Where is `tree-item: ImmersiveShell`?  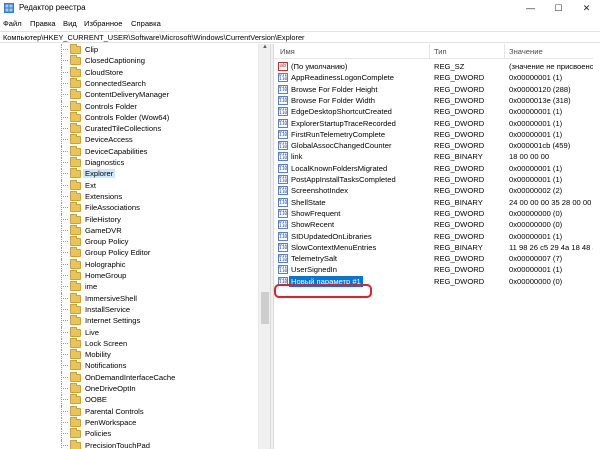 tree-item: ImmersiveShell is located at coordinates (129, 298).